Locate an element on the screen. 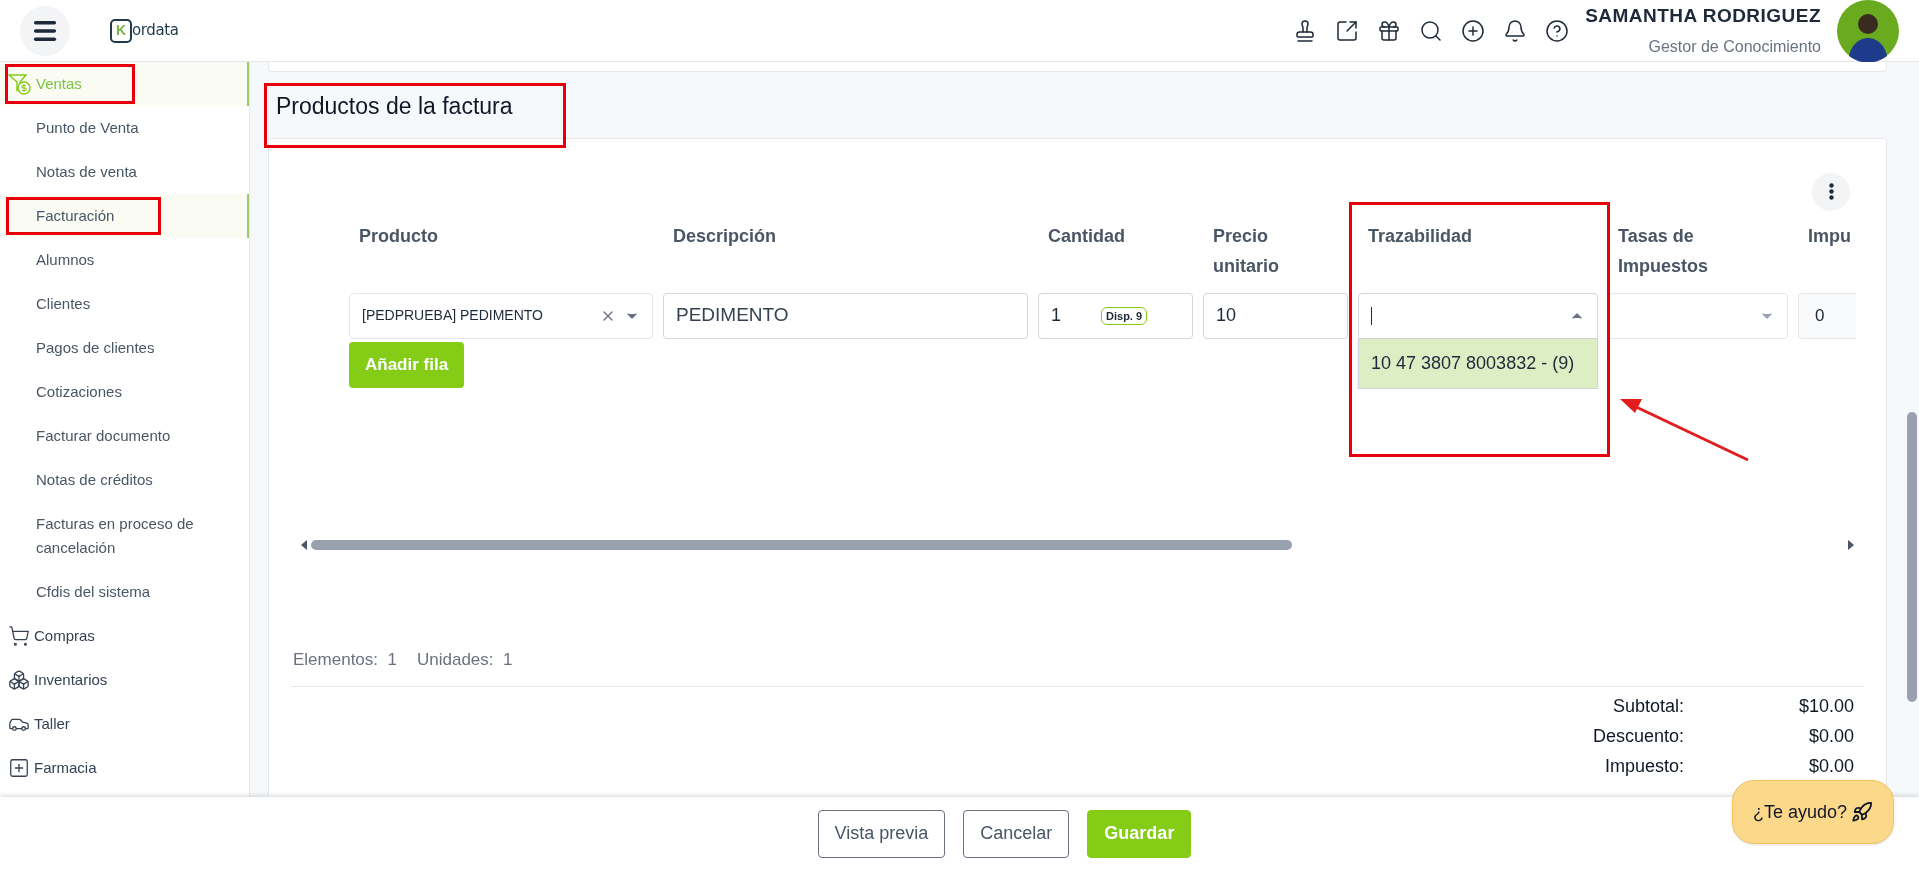 This screenshot has height=870, width=1919. total-label: Descuento: is located at coordinates (1637, 736).